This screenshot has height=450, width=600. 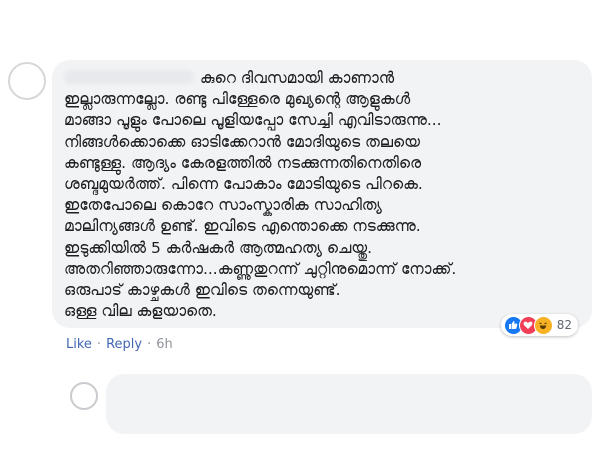 I want to click on haha-icon, so click(x=543, y=325).